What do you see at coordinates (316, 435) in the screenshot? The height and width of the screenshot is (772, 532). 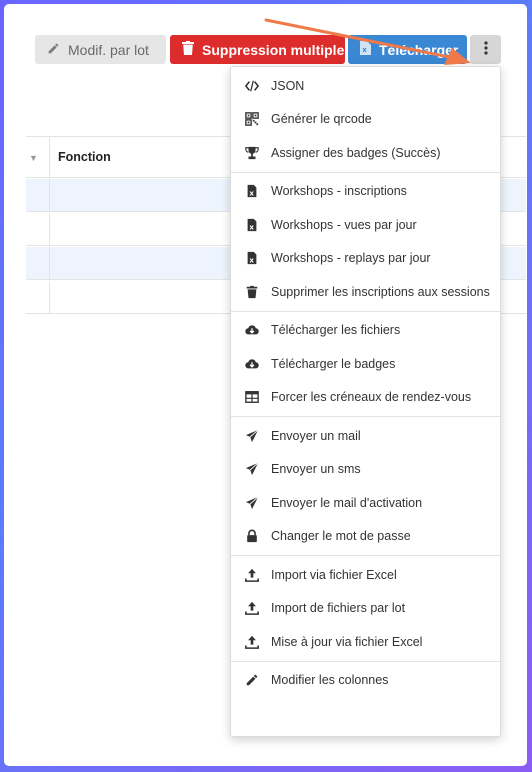 I see `menu-item-label: Envoyer un mail` at bounding box center [316, 435].